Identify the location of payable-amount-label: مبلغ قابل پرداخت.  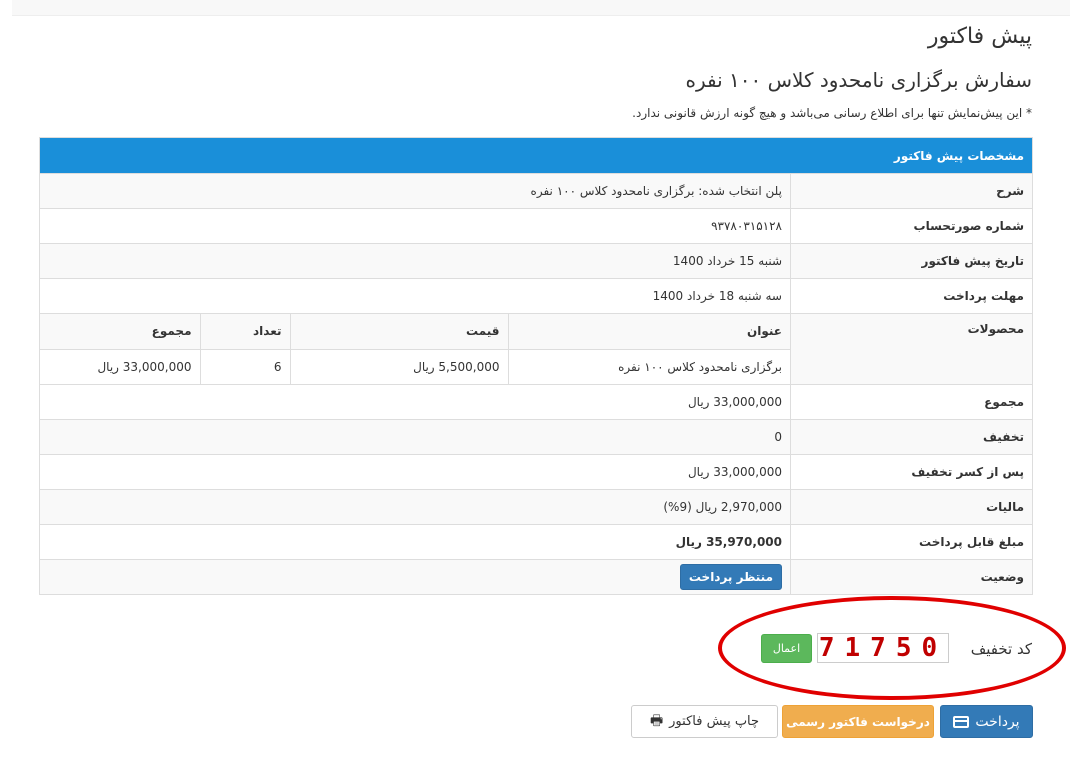
(911, 542).